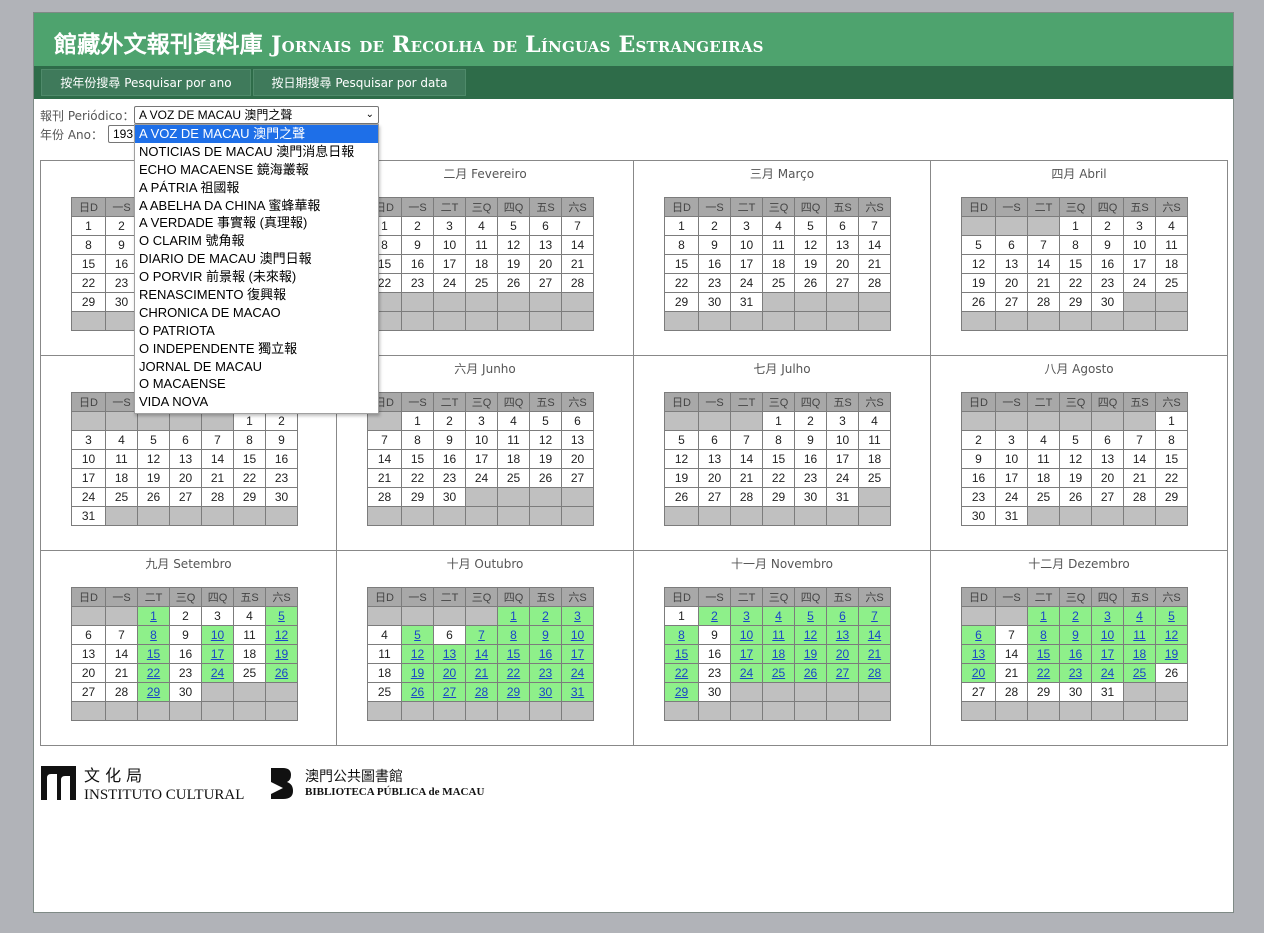 This screenshot has height=933, width=1264. What do you see at coordinates (359, 82) in the screenshot?
I see `search-by-date-button: 按日期搜尋 Pesquisar por data` at bounding box center [359, 82].